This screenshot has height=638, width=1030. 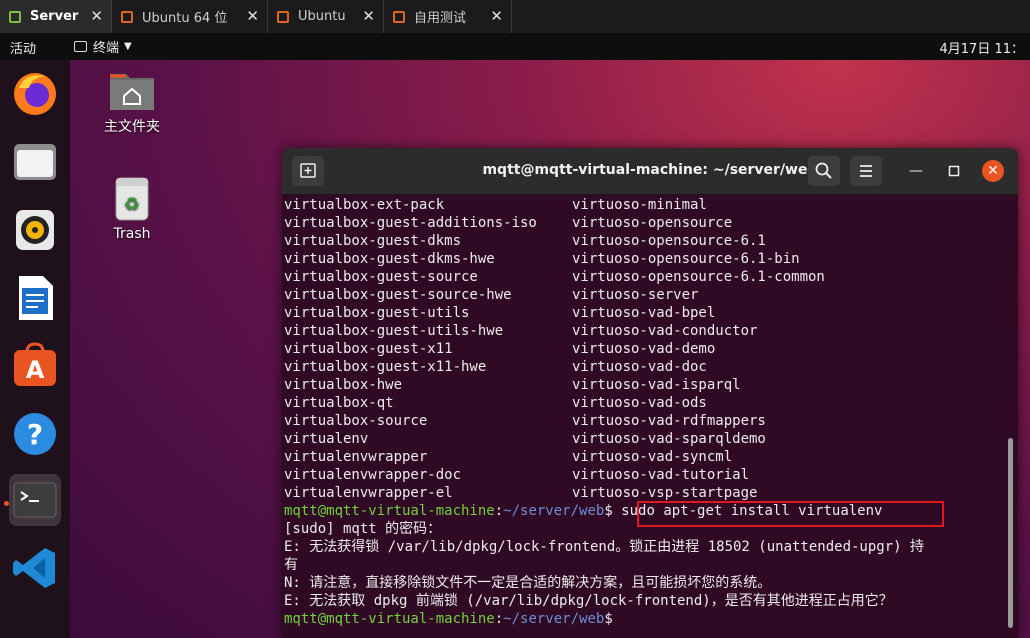 I want to click on package-name: virtuoso-minimal, so click(x=639, y=205).